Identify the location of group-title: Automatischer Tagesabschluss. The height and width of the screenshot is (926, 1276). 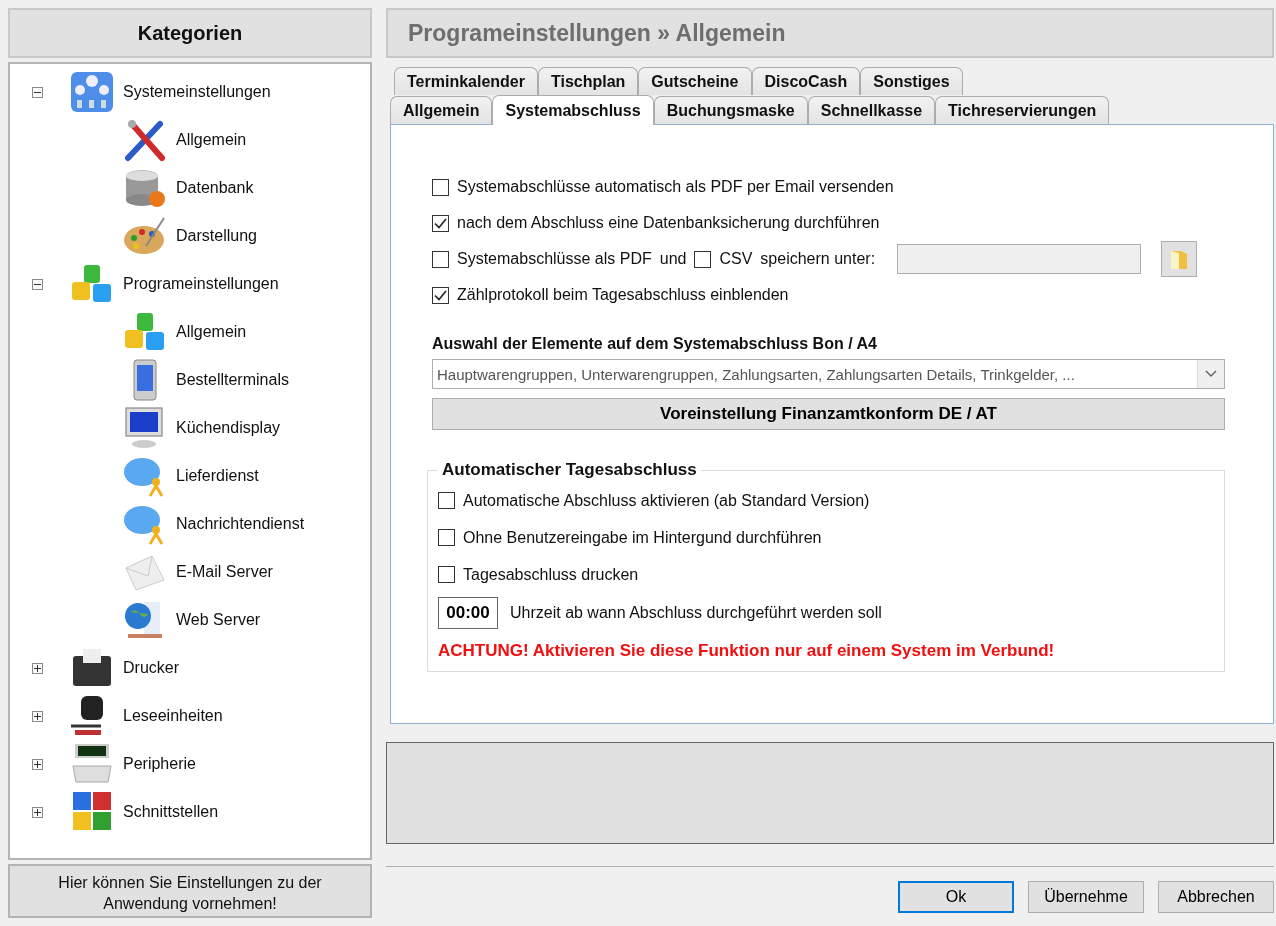
(569, 470).